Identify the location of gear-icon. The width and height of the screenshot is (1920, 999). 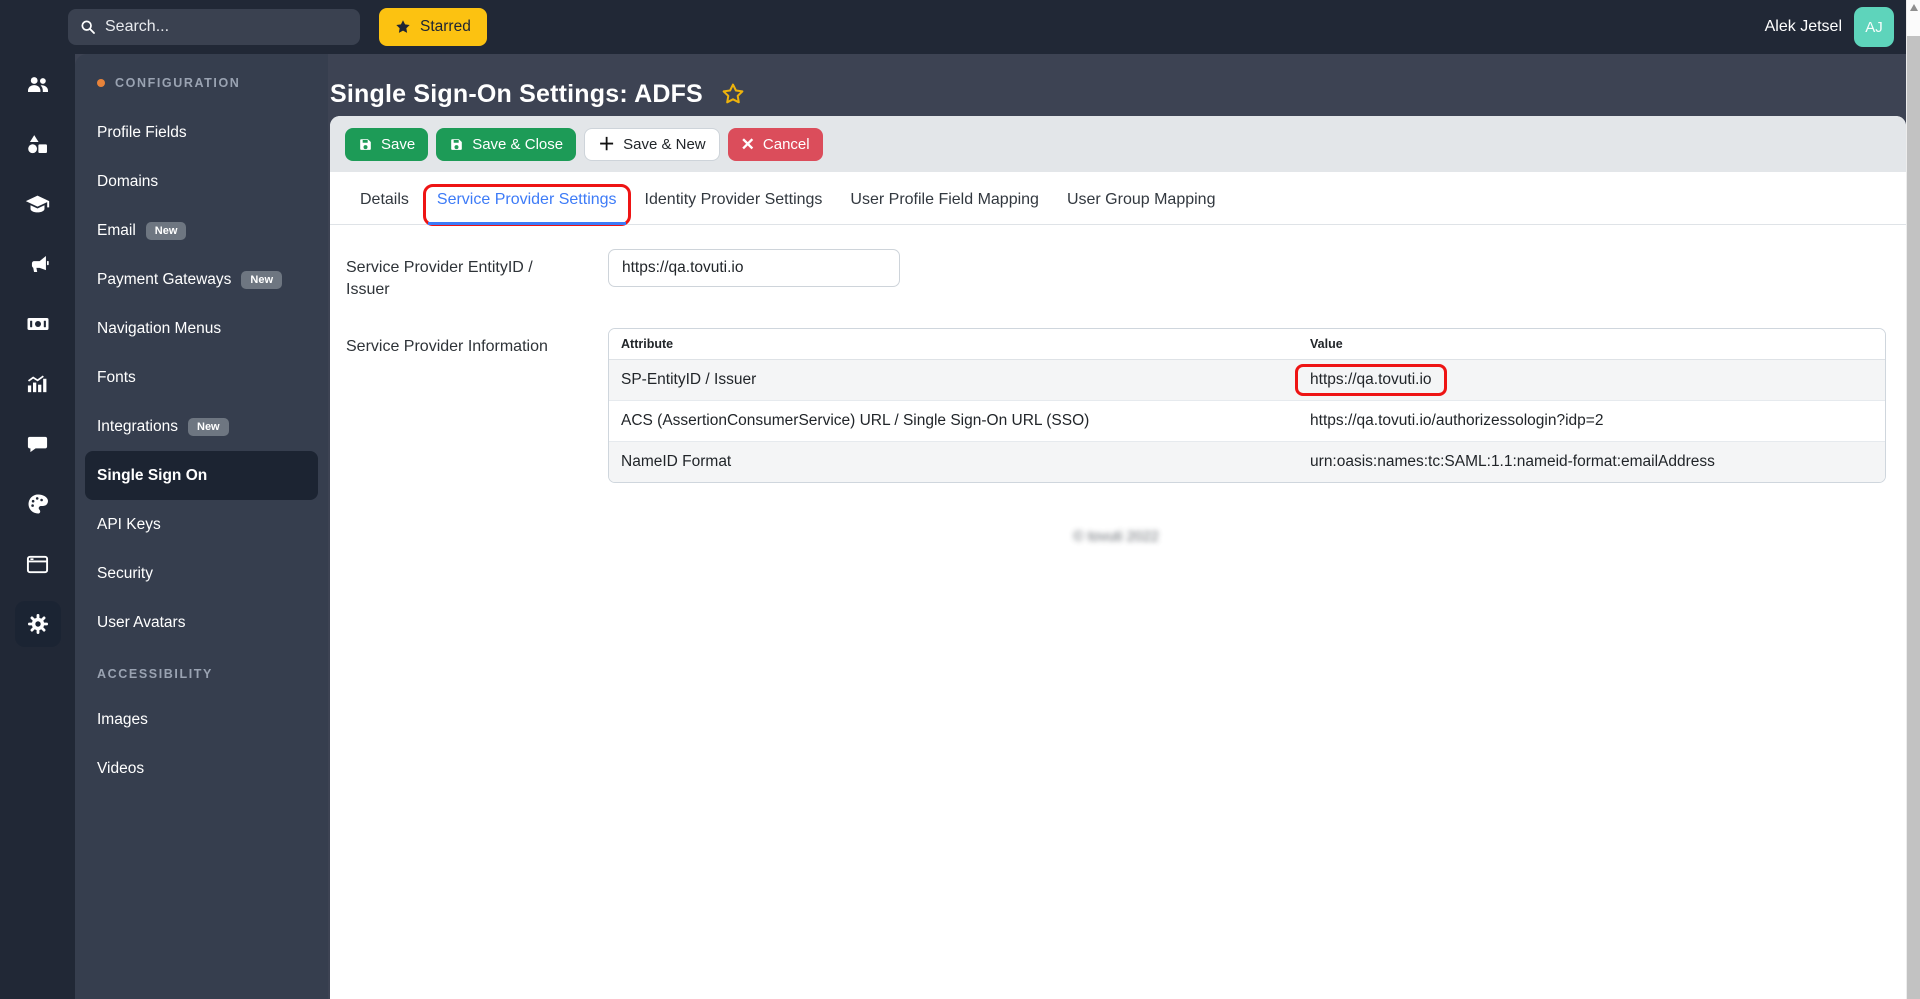
(37, 624).